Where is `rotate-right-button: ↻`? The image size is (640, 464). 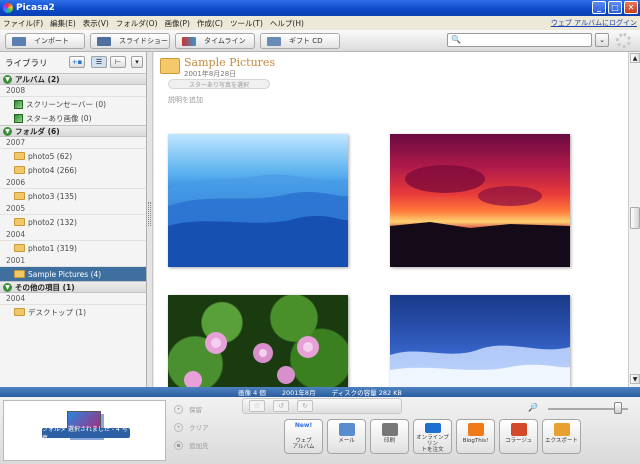 rotate-right-button: ↻ is located at coordinates (305, 406).